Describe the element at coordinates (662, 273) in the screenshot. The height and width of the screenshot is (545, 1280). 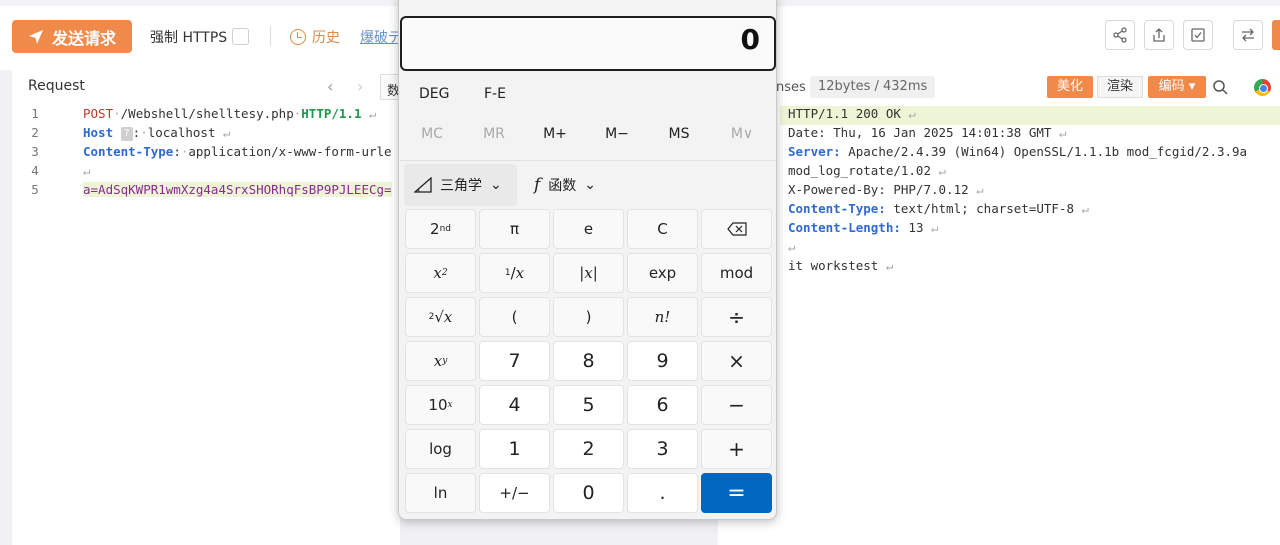
I see `exp-key: exp` at that location.